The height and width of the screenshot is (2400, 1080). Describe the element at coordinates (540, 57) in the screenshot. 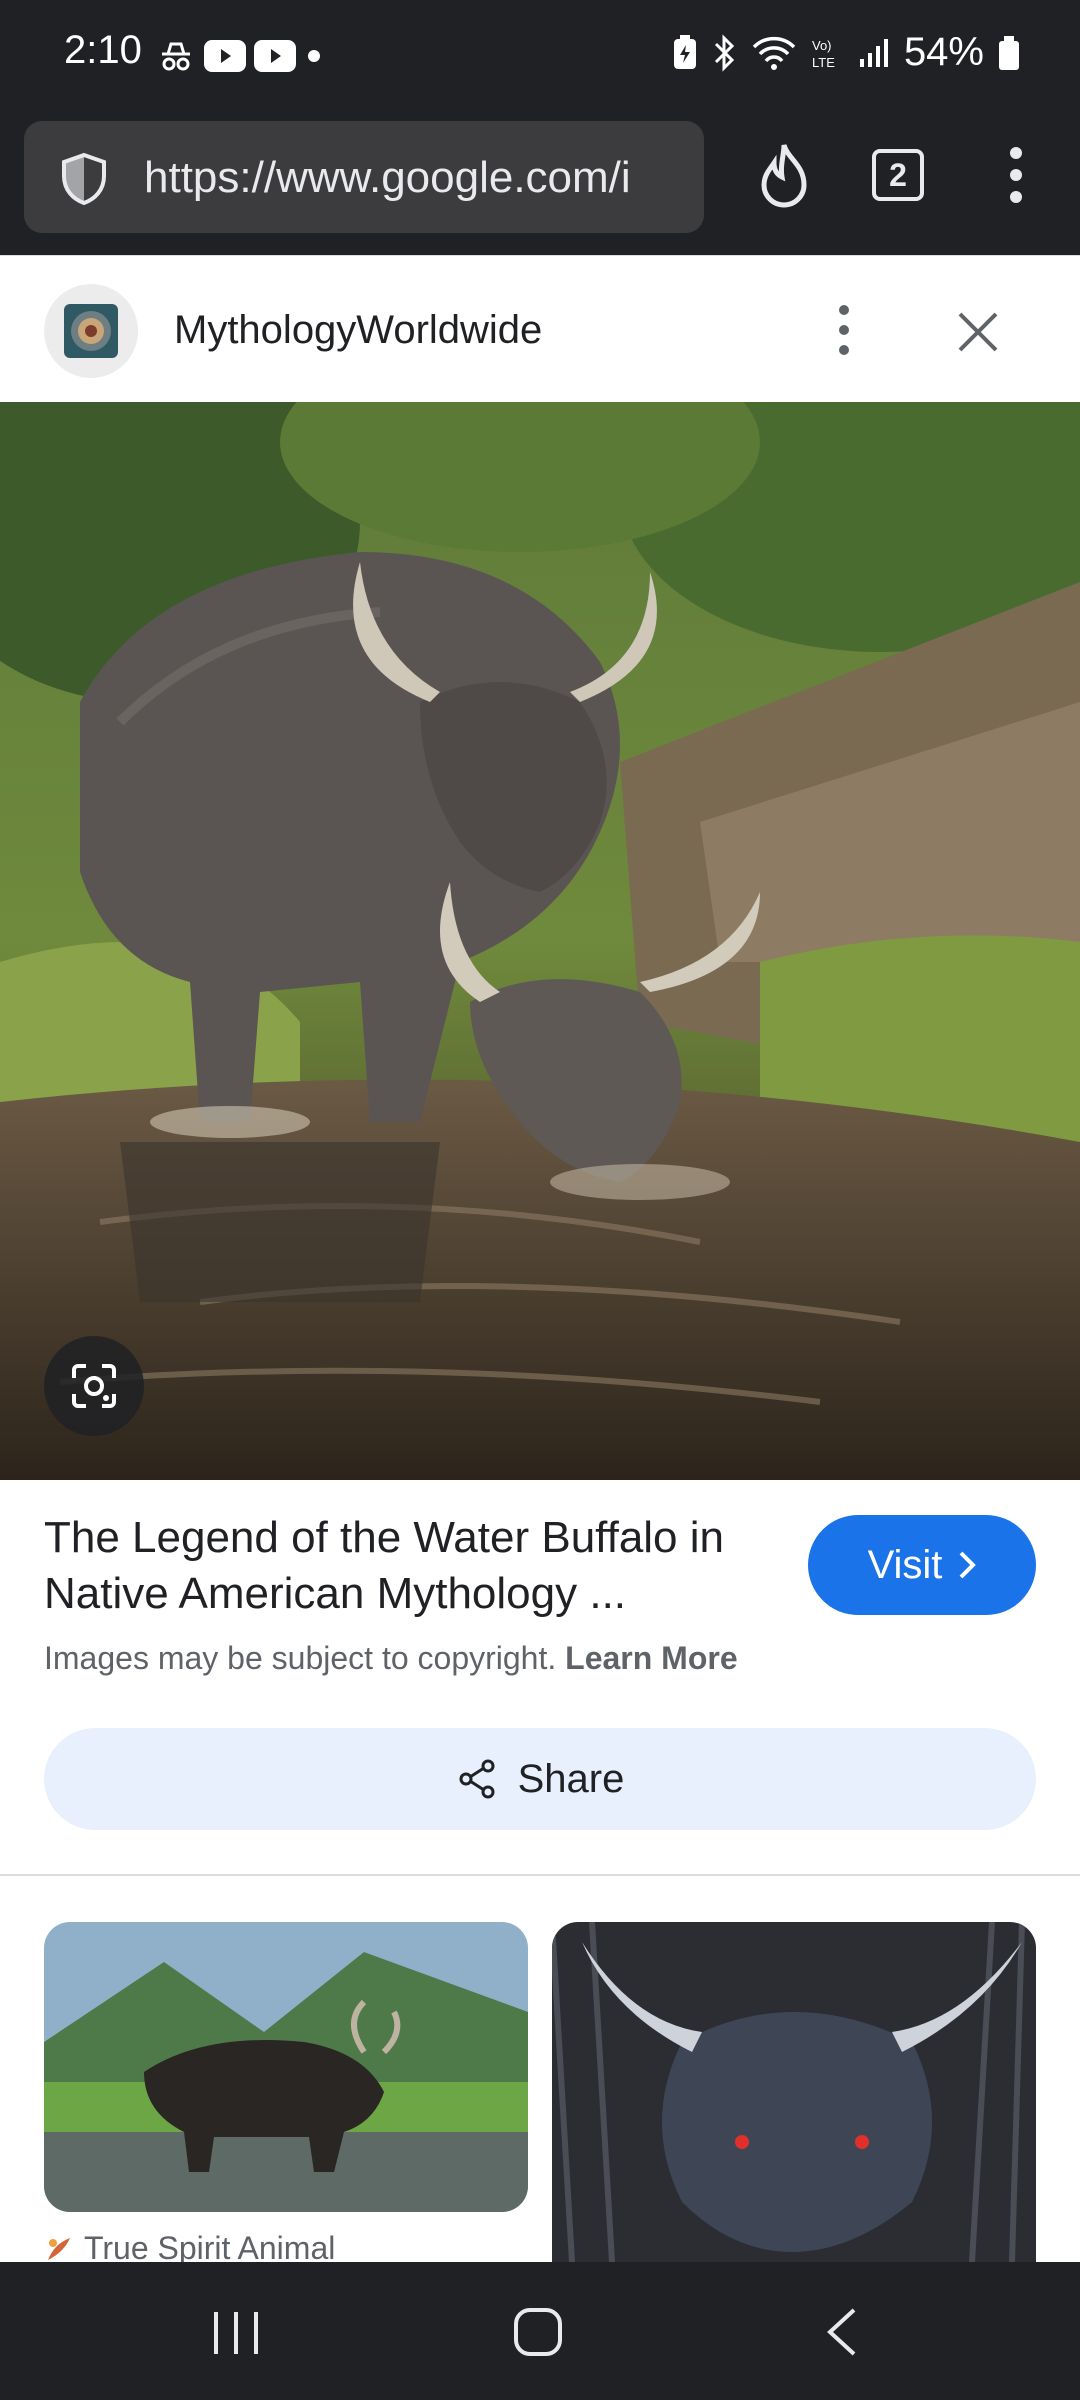

I see `status-bar: 2:10 Vo) LTE 54%` at that location.